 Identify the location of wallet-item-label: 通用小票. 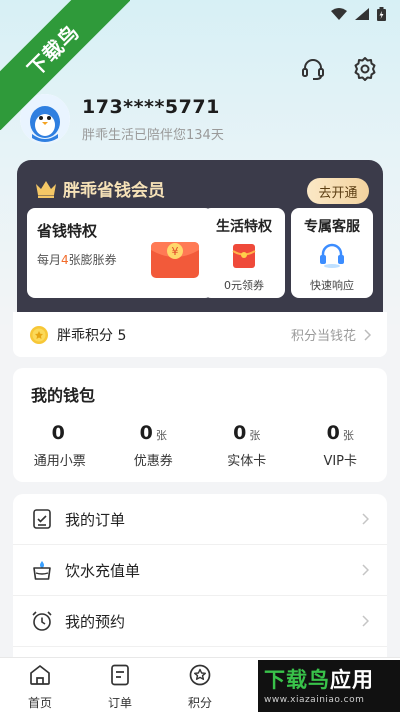
(59, 461).